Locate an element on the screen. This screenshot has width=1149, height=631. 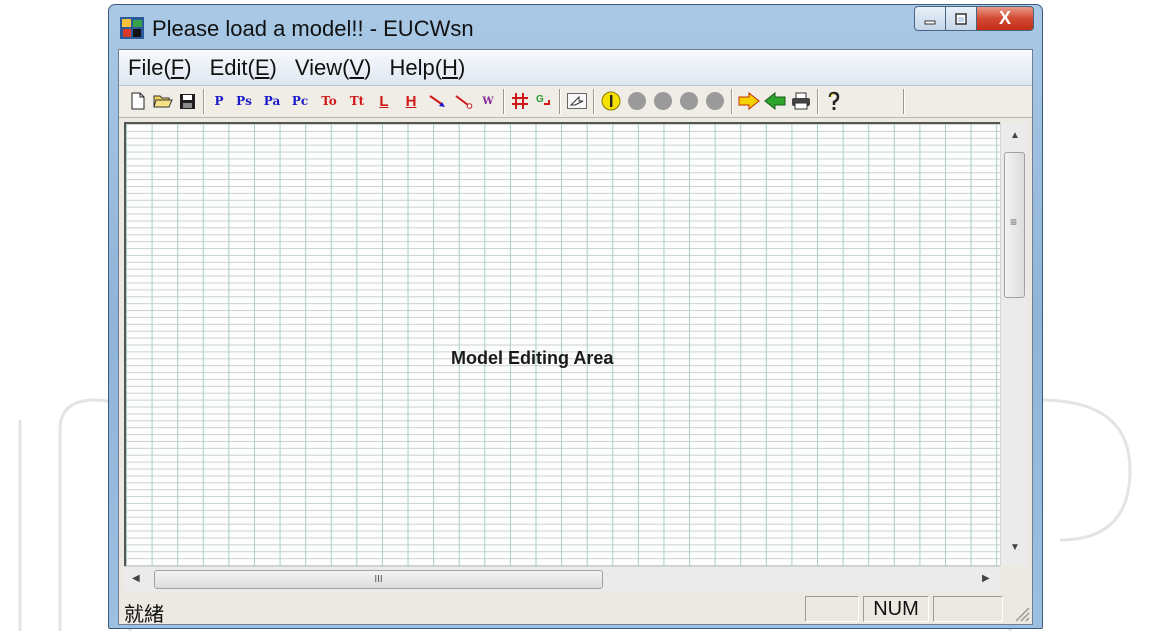
arc-button is located at coordinates (438, 101).